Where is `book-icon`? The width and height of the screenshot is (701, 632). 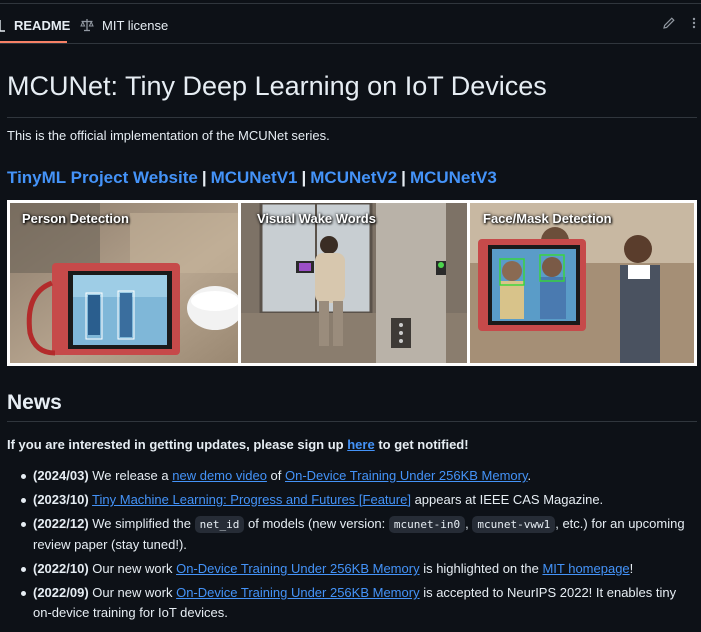 book-icon is located at coordinates (3, 25).